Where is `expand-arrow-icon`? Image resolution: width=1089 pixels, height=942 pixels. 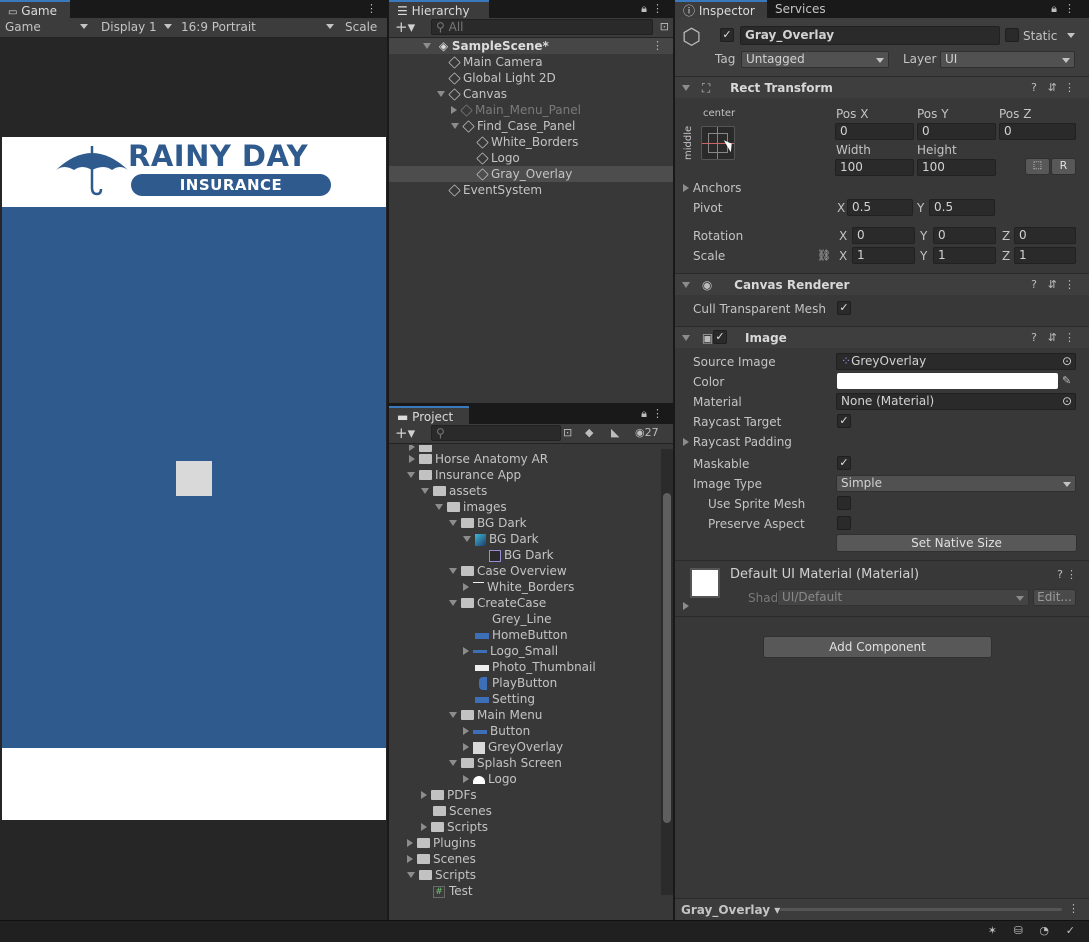 expand-arrow-icon is located at coordinates (686, 605).